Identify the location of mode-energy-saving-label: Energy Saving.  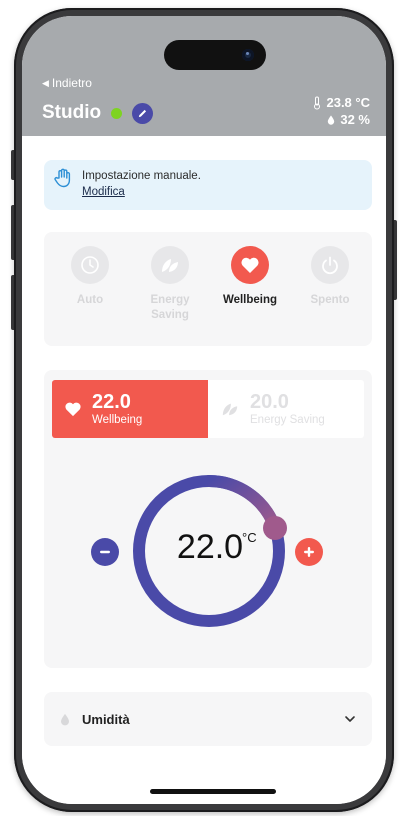
(170, 307).